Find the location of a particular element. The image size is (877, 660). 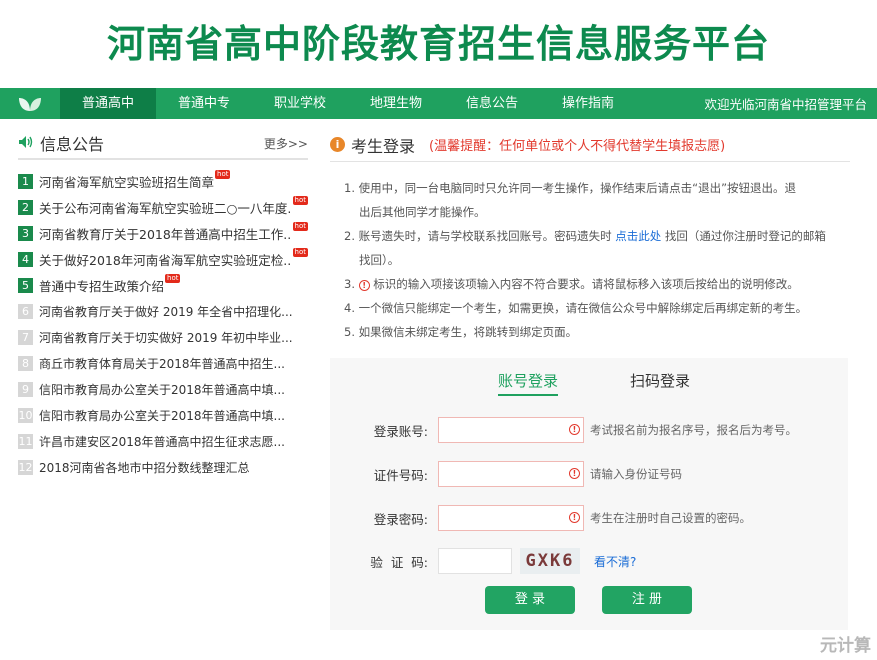

news-number-badge: 9 is located at coordinates (25, 389).